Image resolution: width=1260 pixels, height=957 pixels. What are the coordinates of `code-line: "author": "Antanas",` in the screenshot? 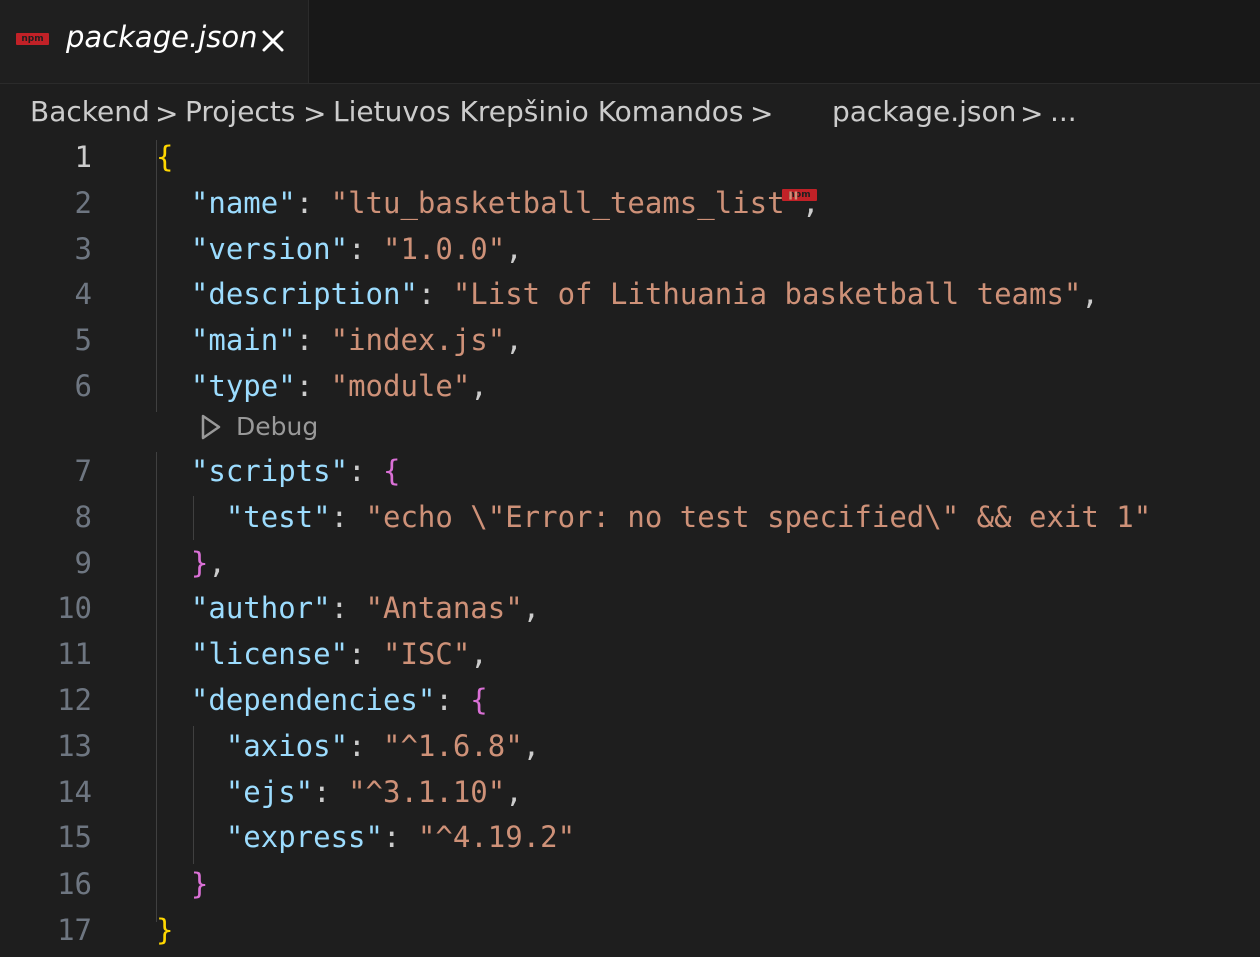 It's located at (348, 608).